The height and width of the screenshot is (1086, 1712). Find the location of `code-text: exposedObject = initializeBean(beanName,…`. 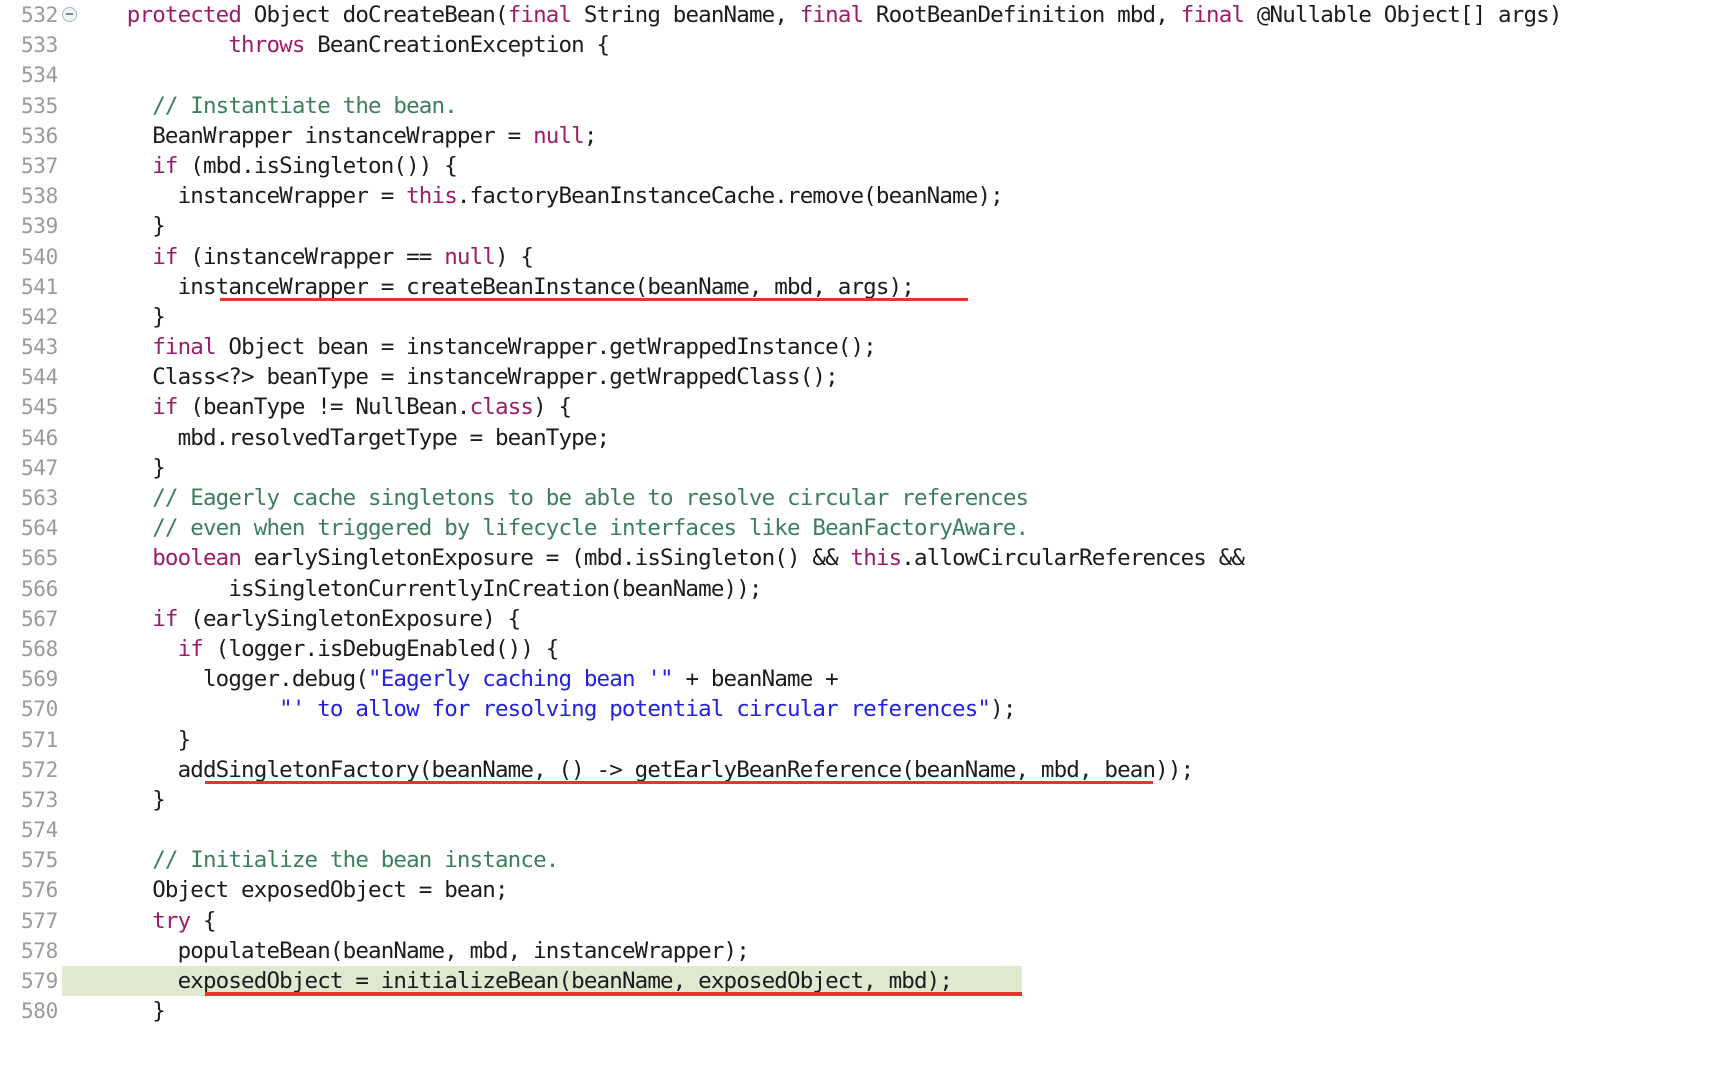

code-text: exposedObject = initializeBean(beanName,… is located at coordinates (894, 981).